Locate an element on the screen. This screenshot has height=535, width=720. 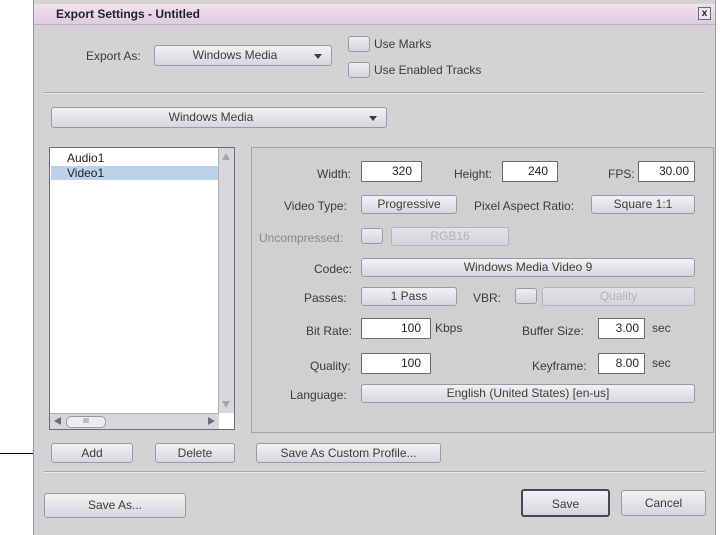
window-title: Export Settings - Untitled is located at coordinates (128, 14).